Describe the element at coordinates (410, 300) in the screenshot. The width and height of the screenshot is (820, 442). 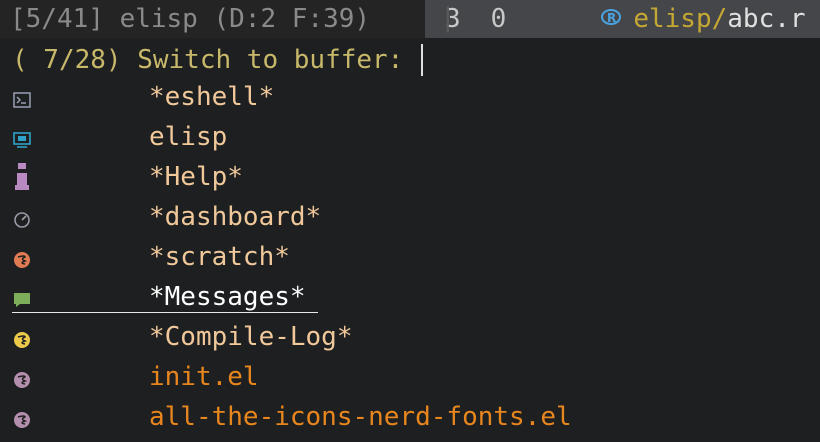
I see `list-item-selected: *Messages*` at that location.